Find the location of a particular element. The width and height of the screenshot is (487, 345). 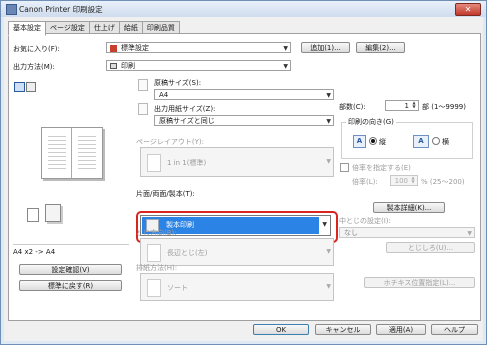

window-title: Canon Printer 印刷設定 is located at coordinates (61, 9).